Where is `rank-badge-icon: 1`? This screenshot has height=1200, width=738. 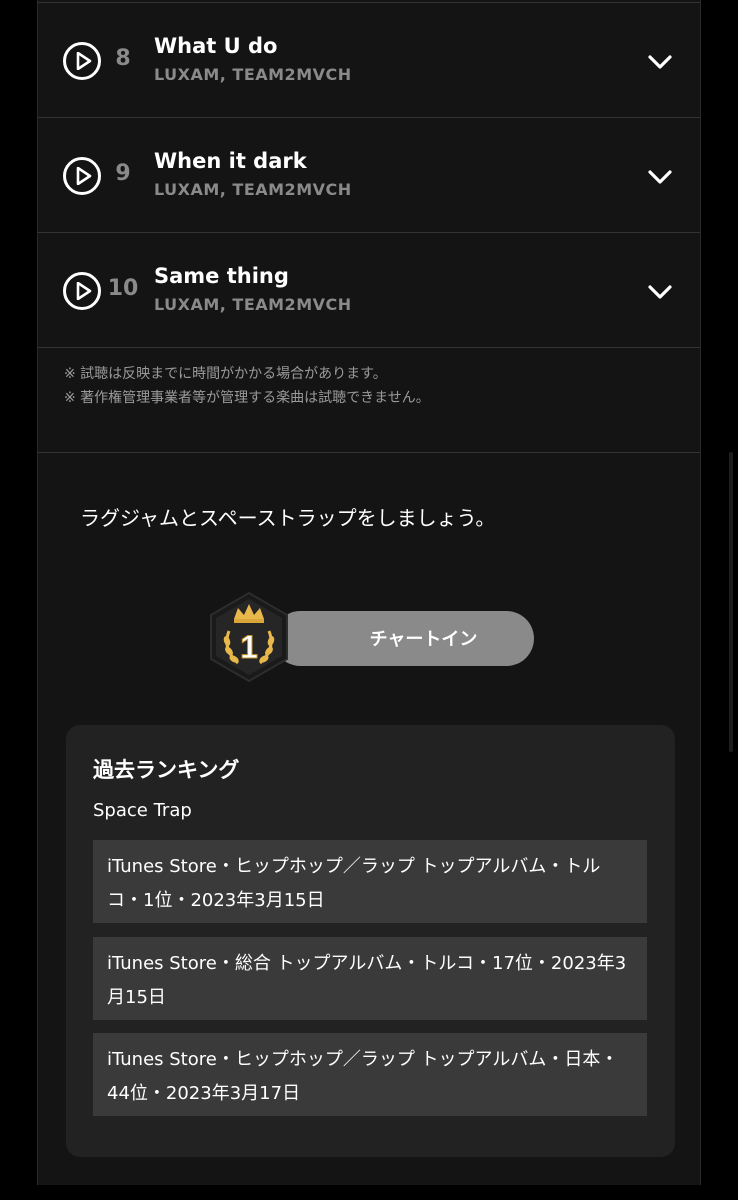 rank-badge-icon: 1 is located at coordinates (249, 637).